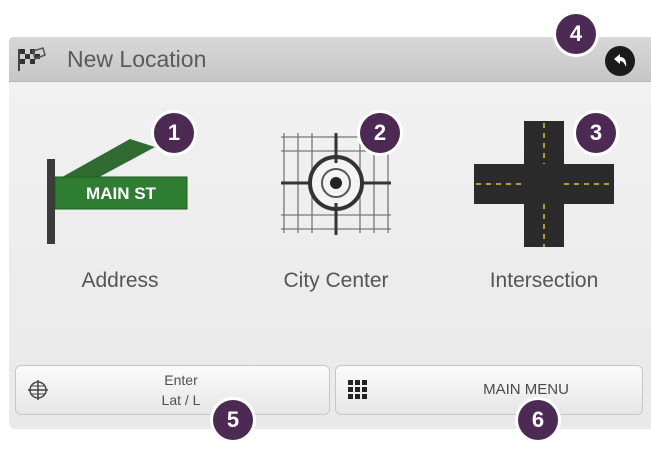 This screenshot has width=651, height=453. I want to click on lat-lon-line1: Enter, so click(181, 380).